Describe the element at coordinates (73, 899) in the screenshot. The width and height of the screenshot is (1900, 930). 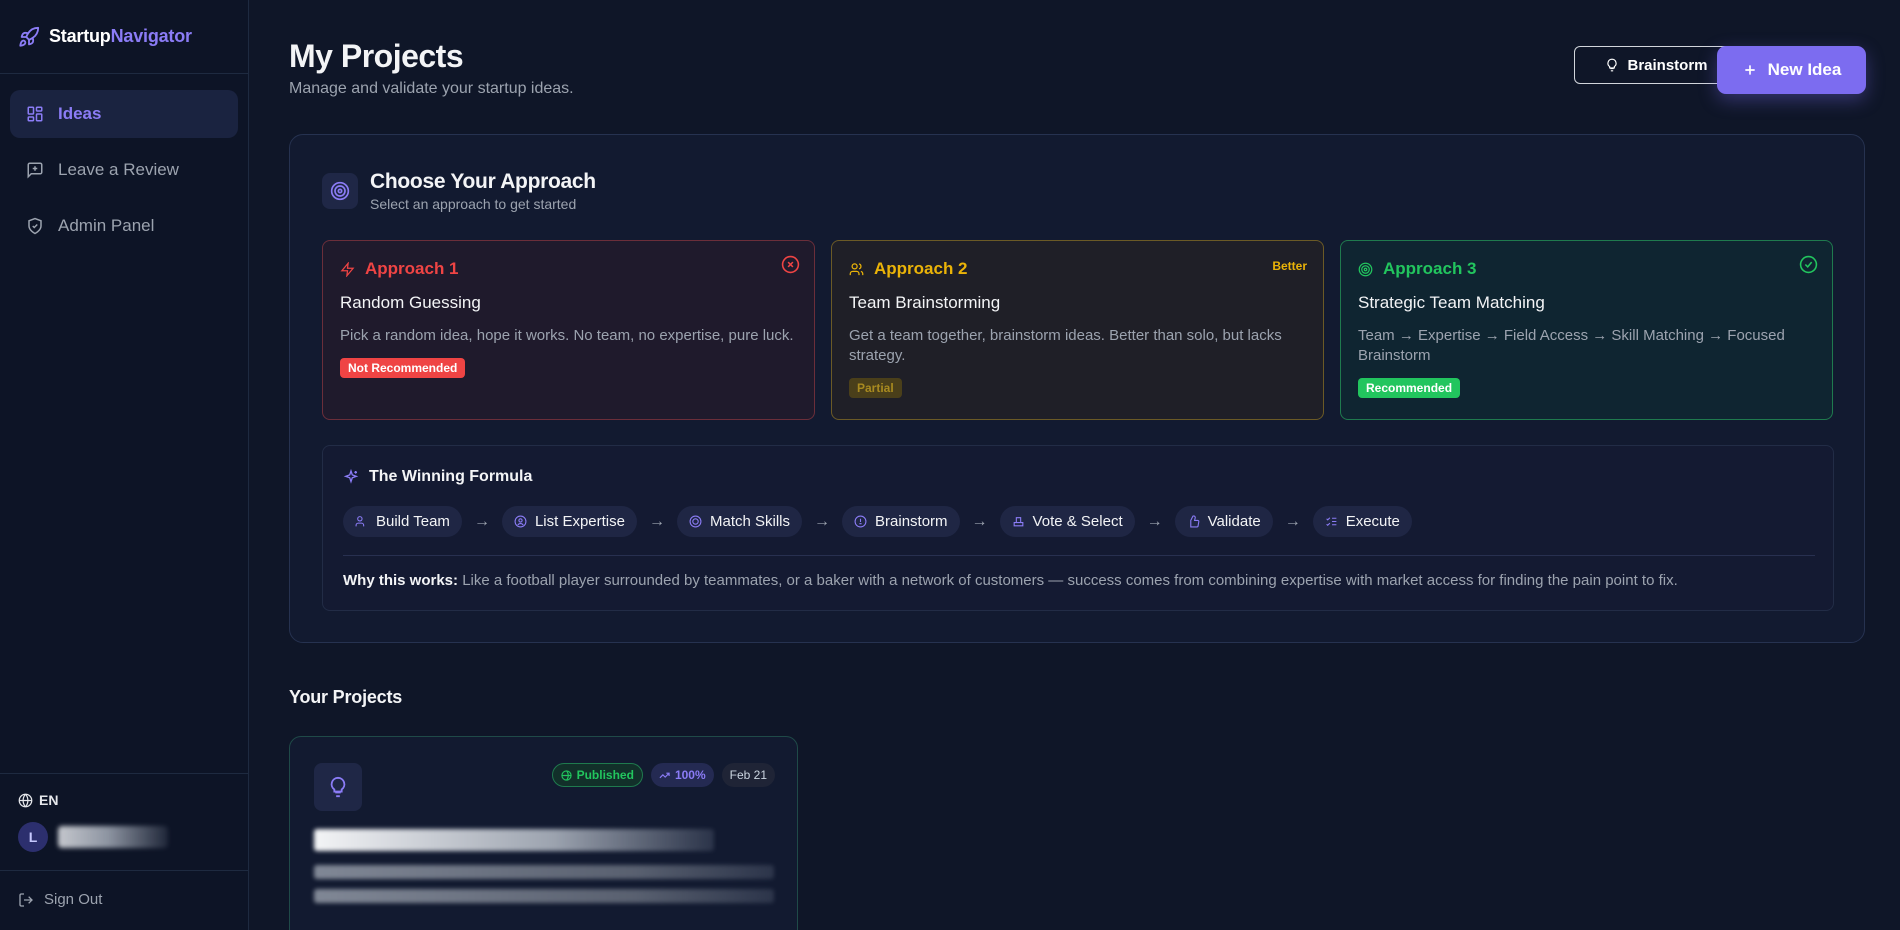
I see `sign-out-label: Sign Out` at that location.